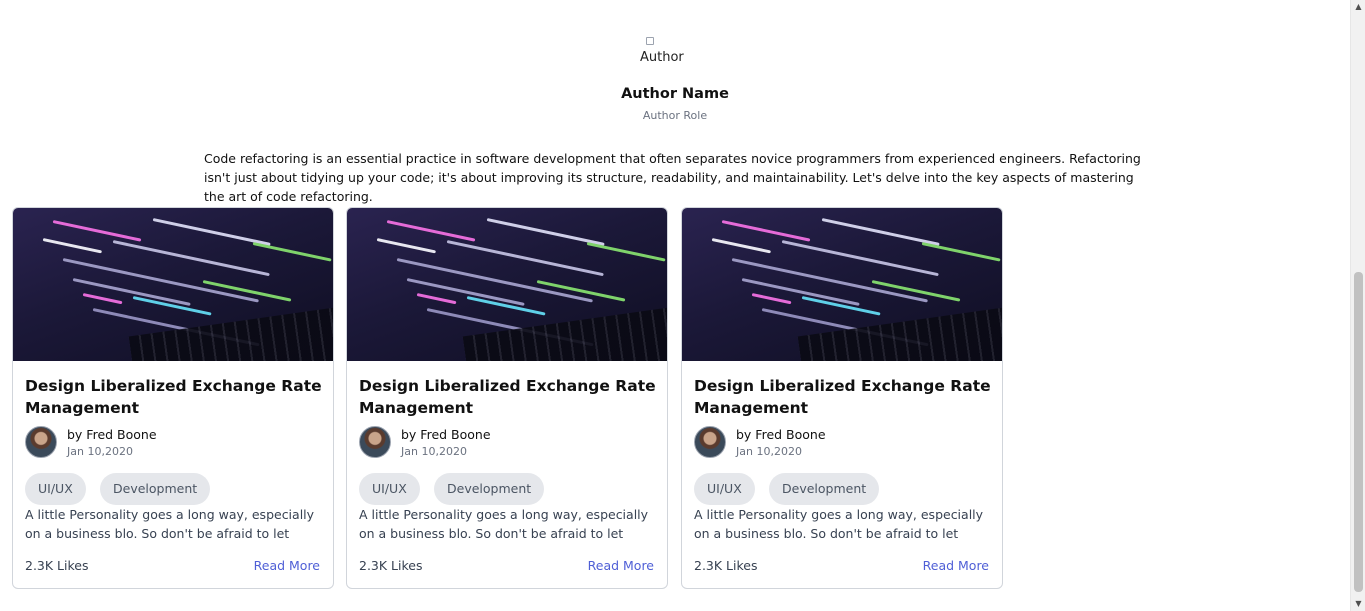 This screenshot has width=1365, height=611. Describe the element at coordinates (675, 94) in the screenshot. I see `author-name: Author Name` at that location.